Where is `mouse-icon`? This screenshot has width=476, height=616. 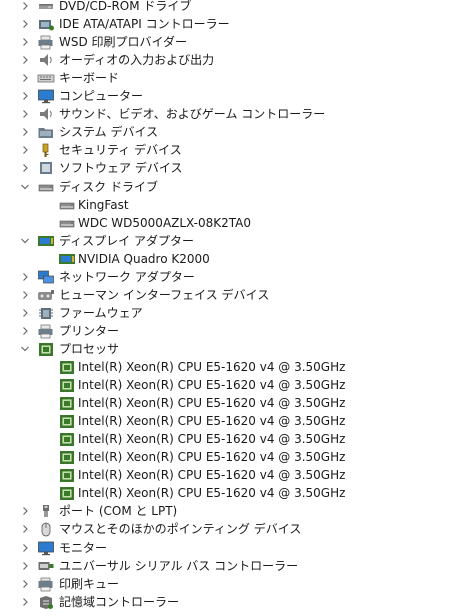
mouse-icon is located at coordinates (46, 529).